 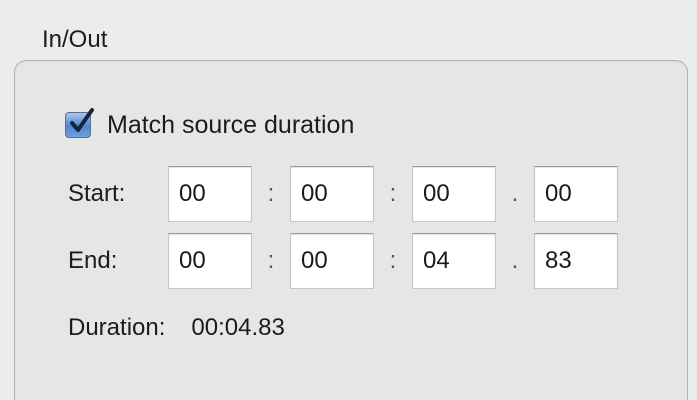 I want to click on end-row: End: : : ., so click(x=343, y=261).